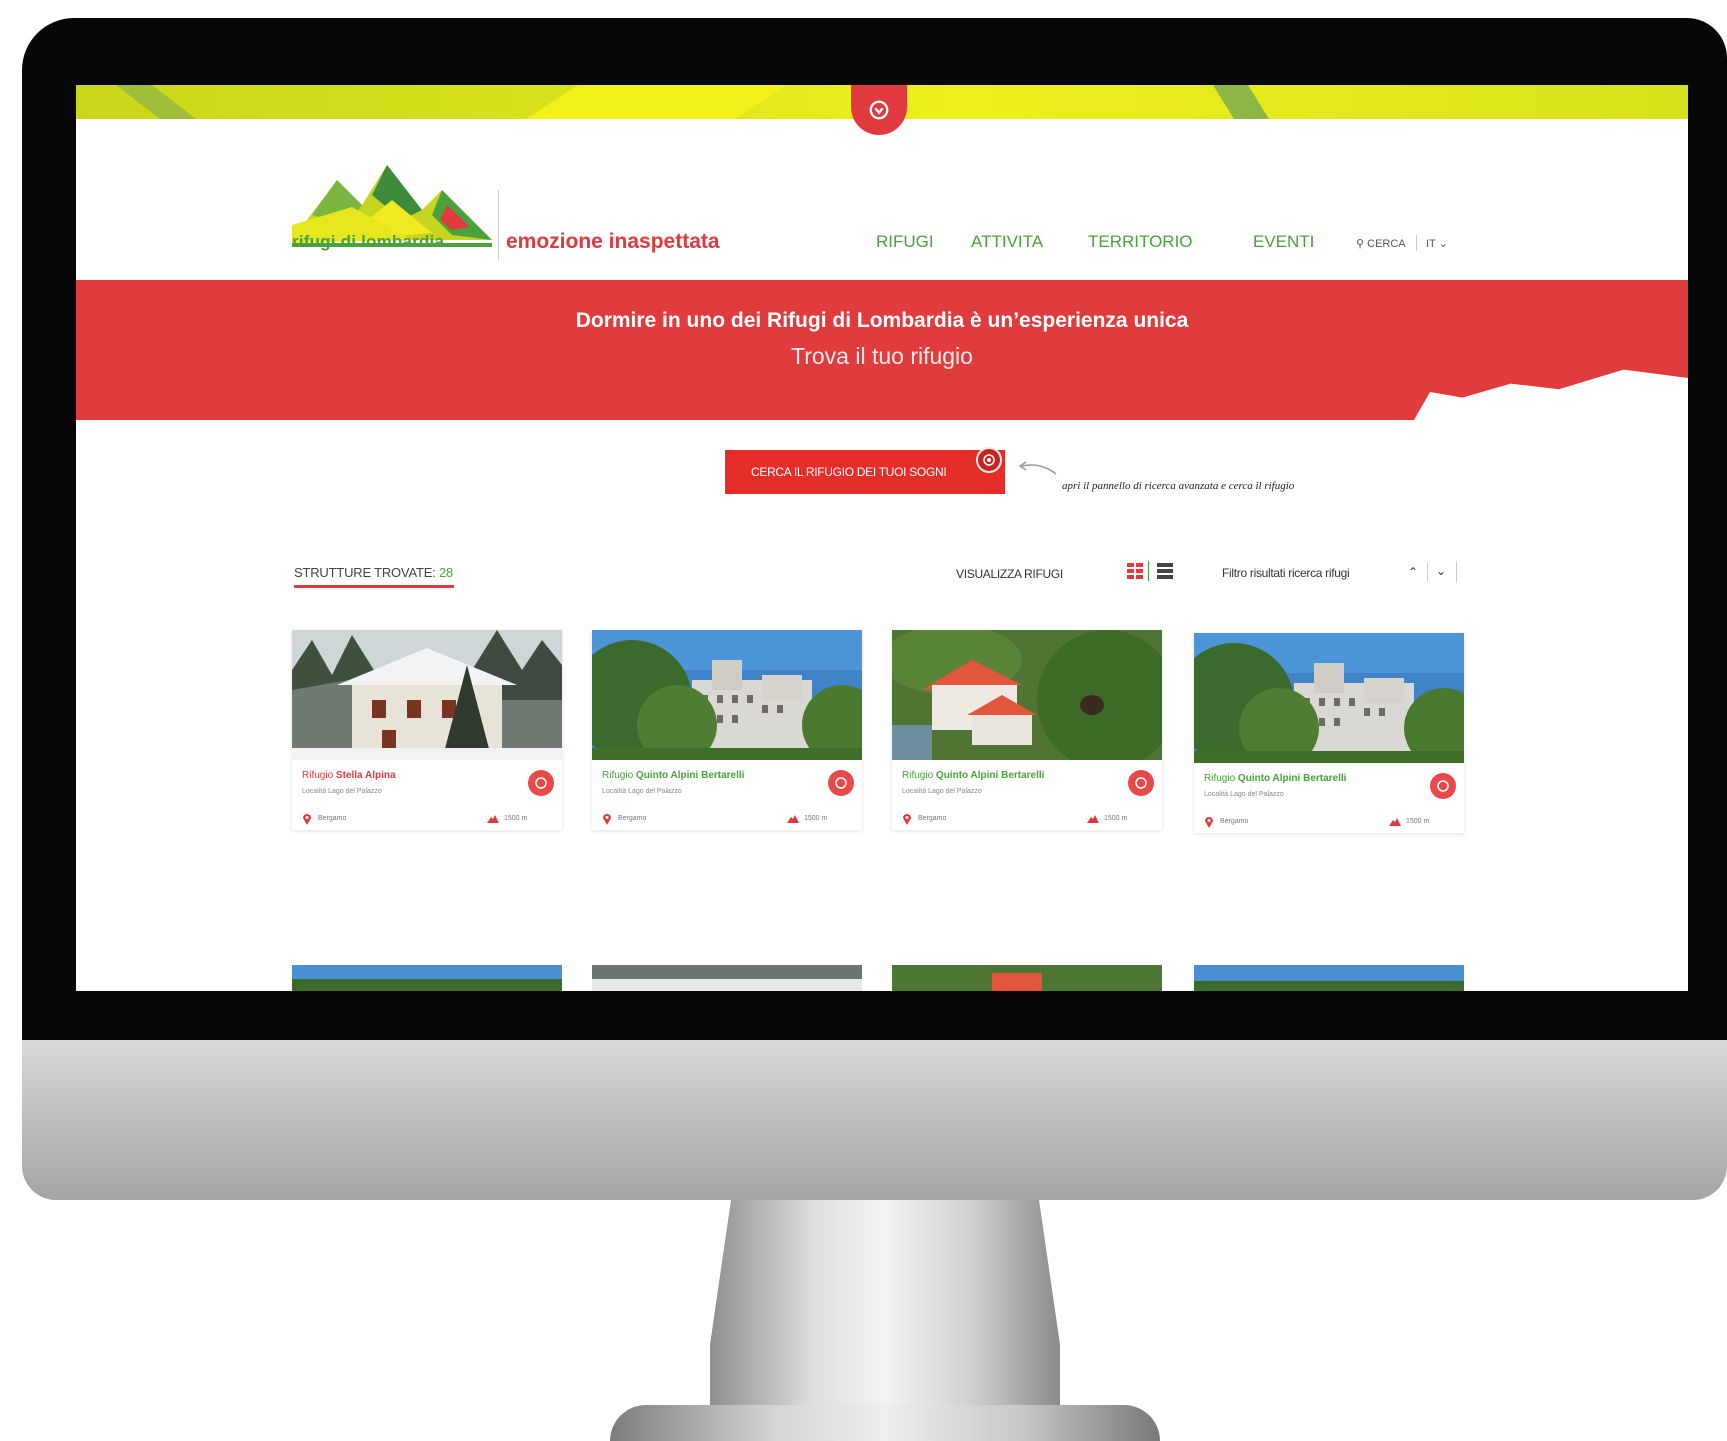 The height and width of the screenshot is (1441, 1727). I want to click on monitor-stand-base, so click(885, 1423).